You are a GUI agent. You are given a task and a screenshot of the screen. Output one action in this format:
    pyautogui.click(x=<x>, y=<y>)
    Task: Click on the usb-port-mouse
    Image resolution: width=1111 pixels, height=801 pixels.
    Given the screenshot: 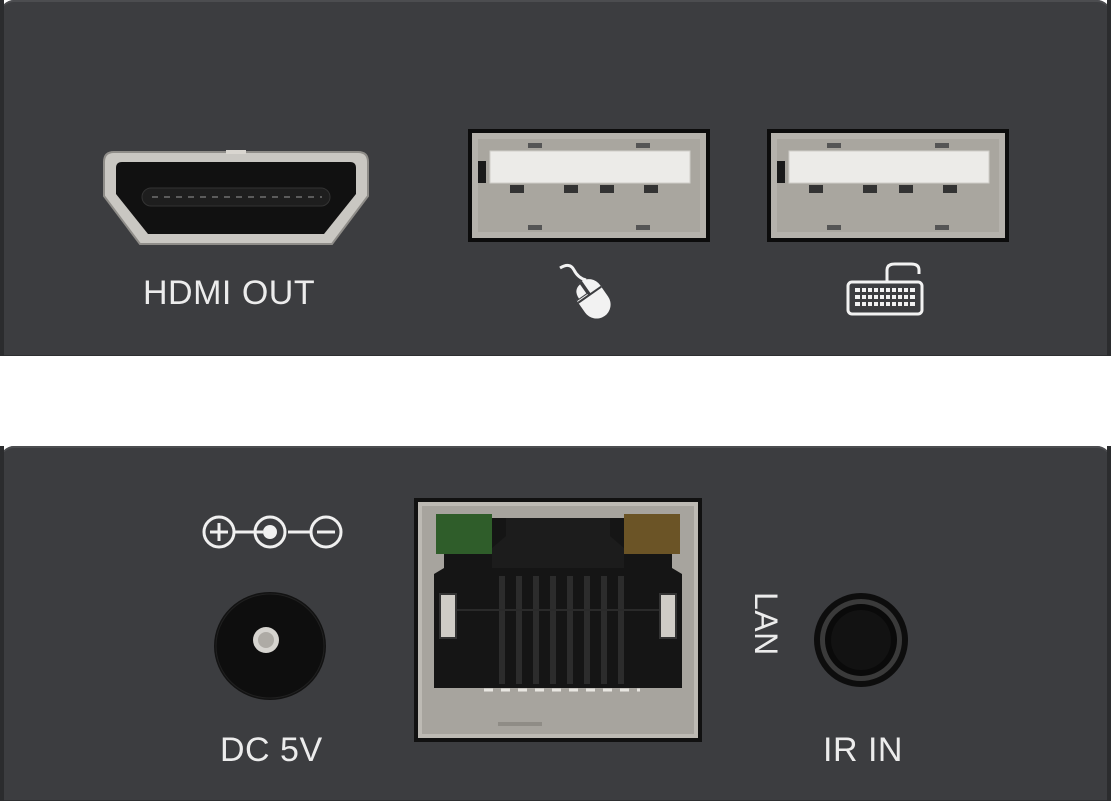 What is the action you would take?
    pyautogui.click(x=589, y=185)
    